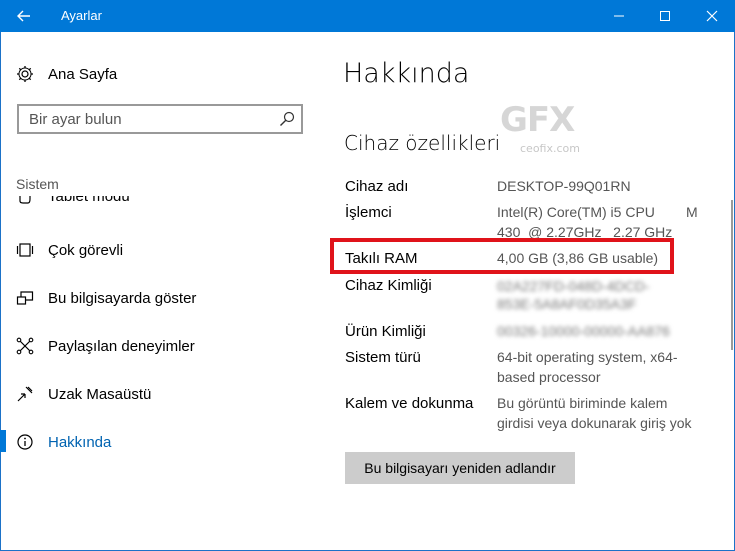 This screenshot has width=735, height=551. Describe the element at coordinates (409, 403) in the screenshot. I see `spec-label-pen-touch: Kalem ve dokunma` at that location.